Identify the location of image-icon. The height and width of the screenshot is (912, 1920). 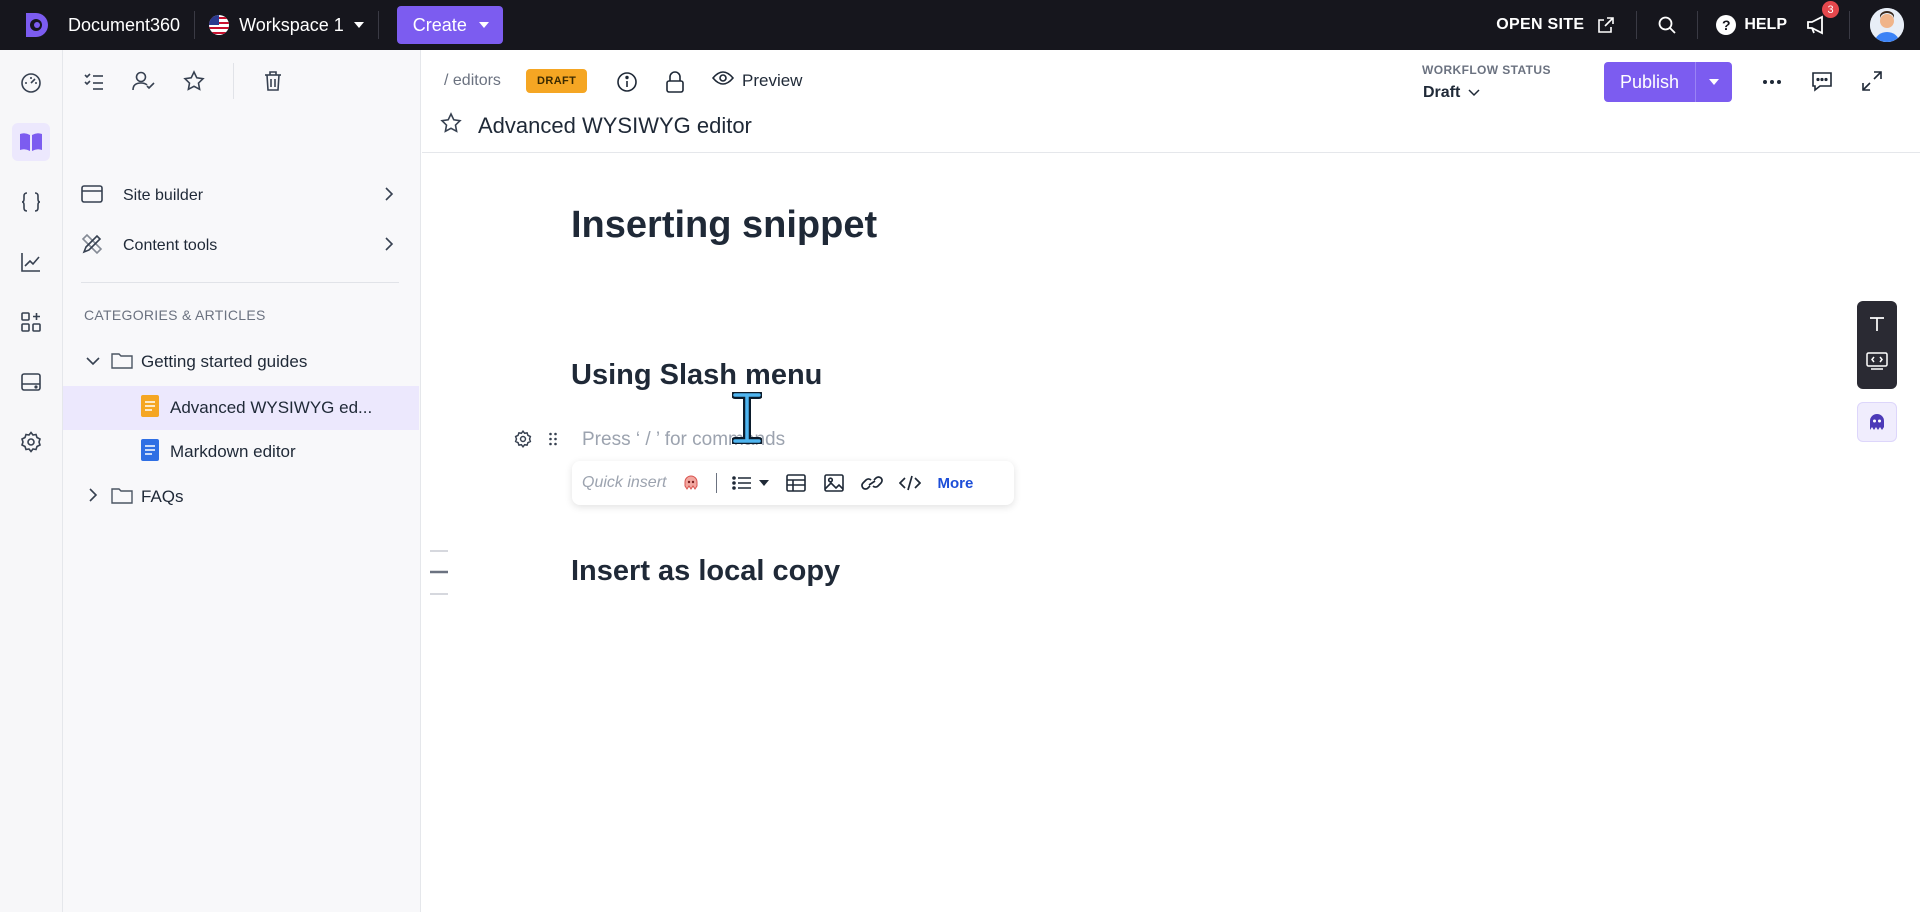
(834, 483).